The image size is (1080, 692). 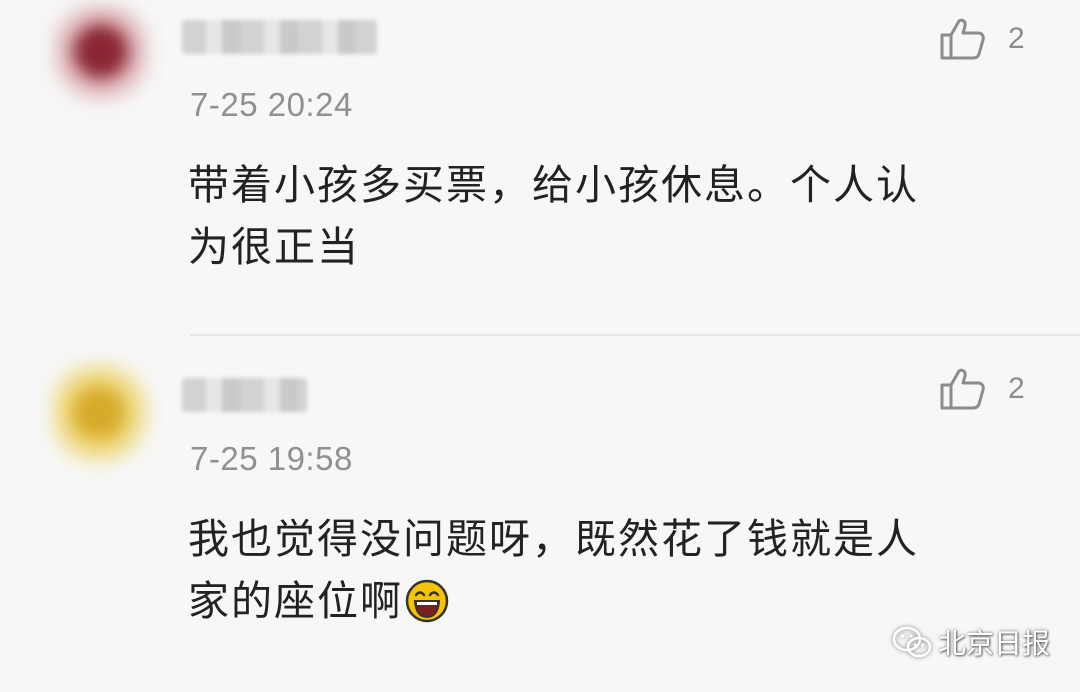 I want to click on laughing-face-icon, so click(x=427, y=601).